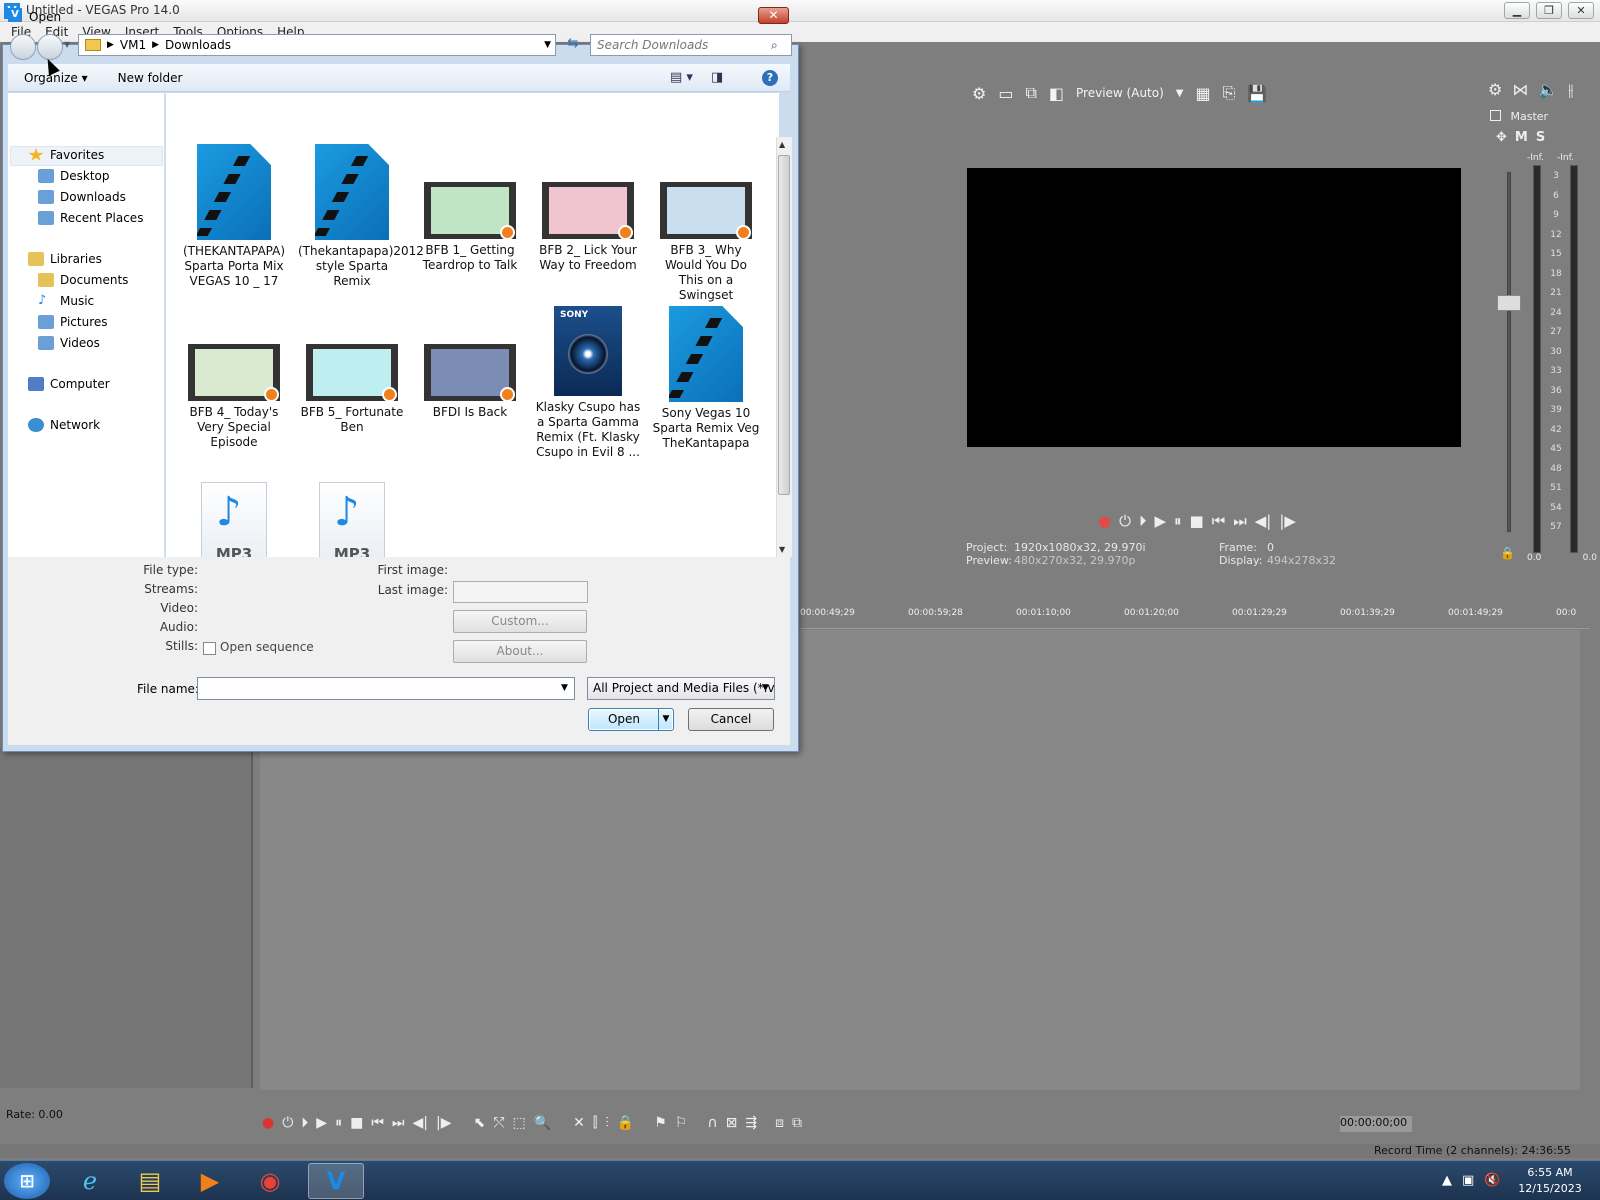 The width and height of the screenshot is (1600, 1200). What do you see at coordinates (133, 45) in the screenshot?
I see `breadcrumb-vm1: VM1` at bounding box center [133, 45].